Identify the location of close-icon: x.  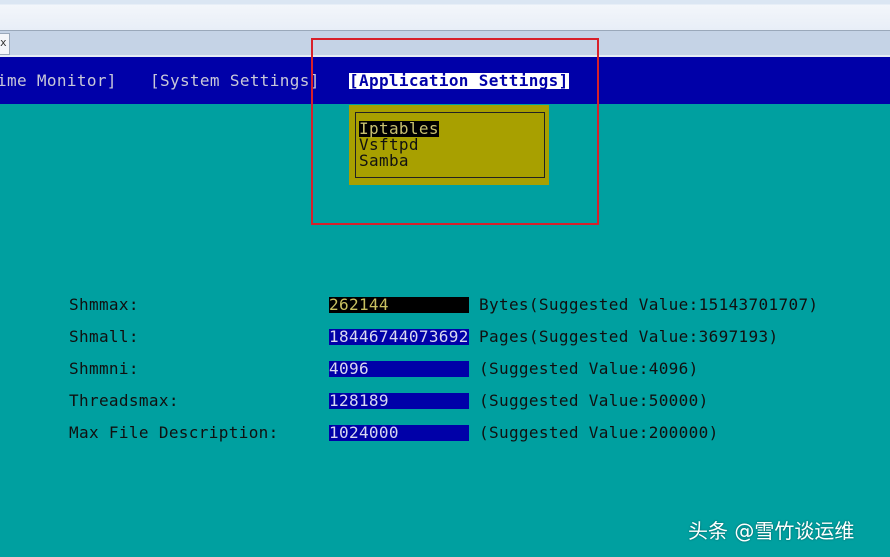
(3, 42).